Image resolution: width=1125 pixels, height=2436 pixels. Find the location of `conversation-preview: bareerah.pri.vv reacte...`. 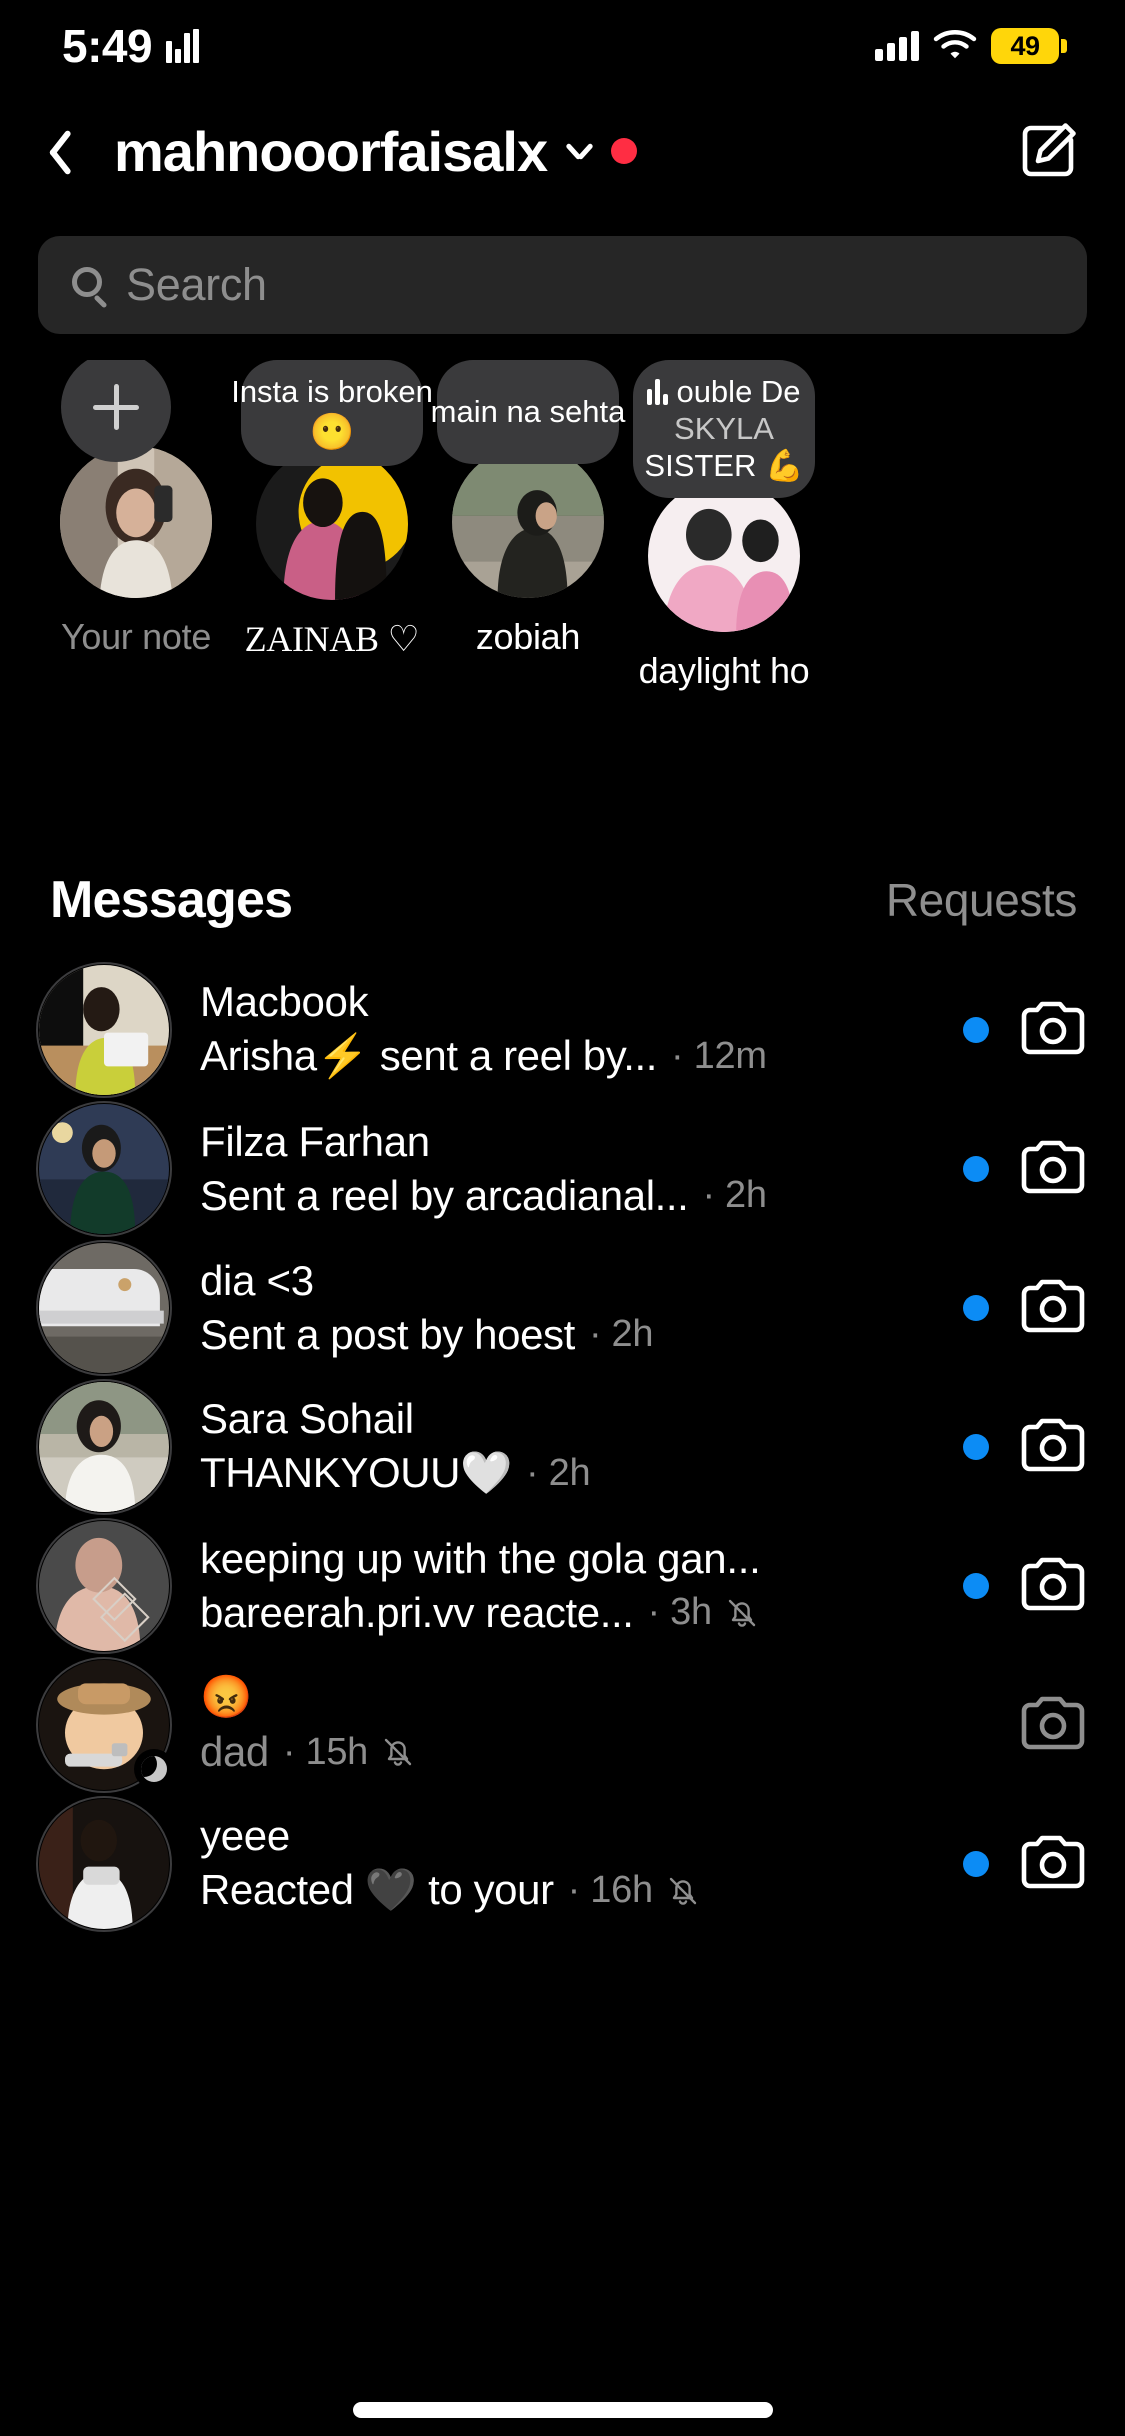

conversation-preview: bareerah.pri.vv reacte... is located at coordinates (417, 1612).